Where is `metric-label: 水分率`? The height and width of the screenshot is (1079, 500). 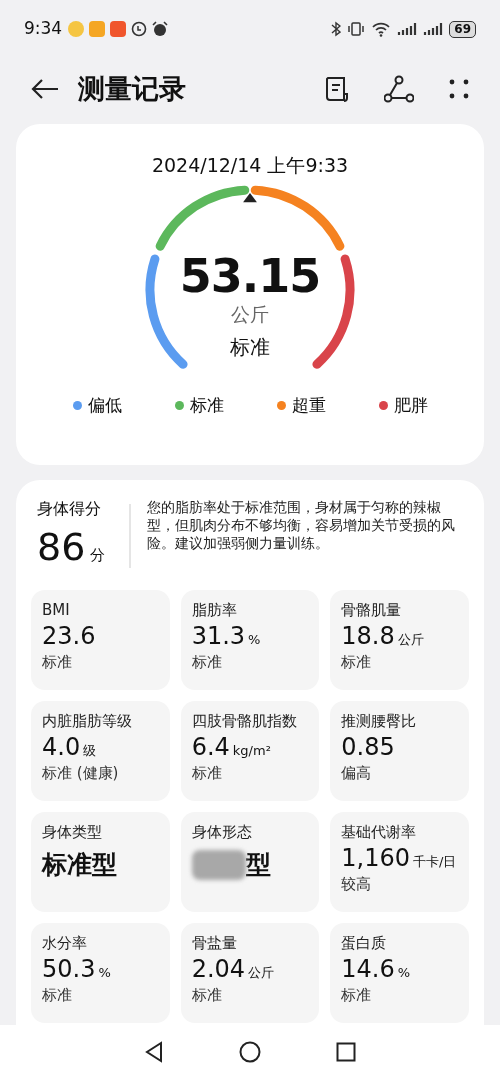
metric-label: 水分率 is located at coordinates (65, 943).